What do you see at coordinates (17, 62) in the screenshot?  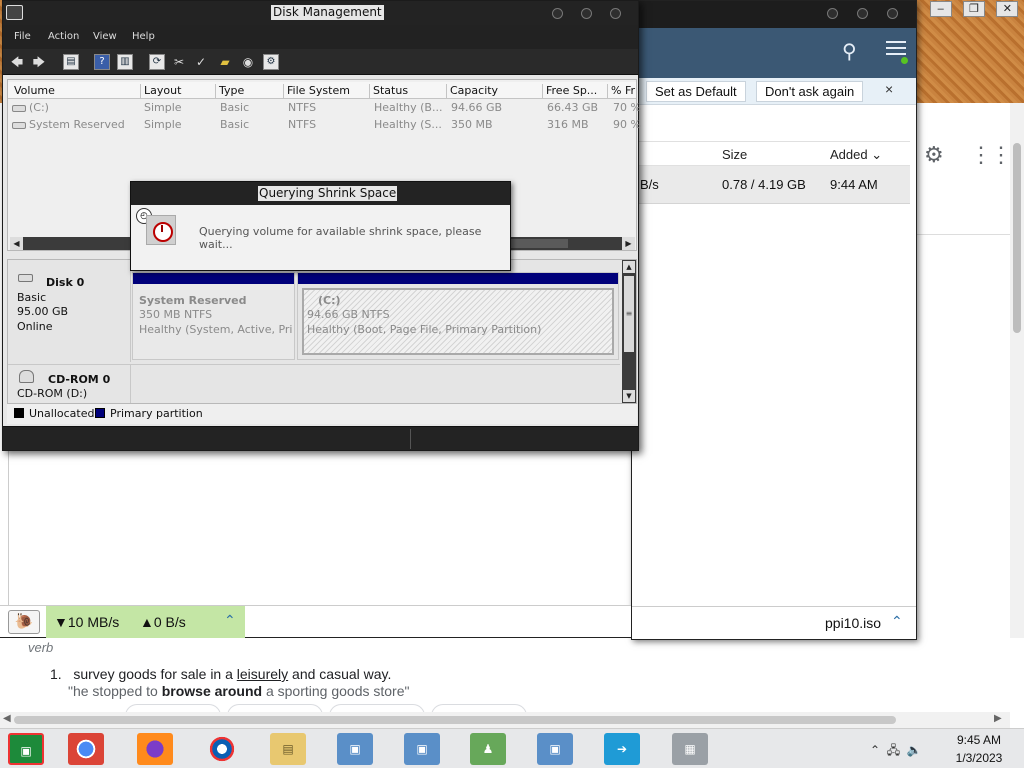 I see `back-arrow-icon: 🡄` at bounding box center [17, 62].